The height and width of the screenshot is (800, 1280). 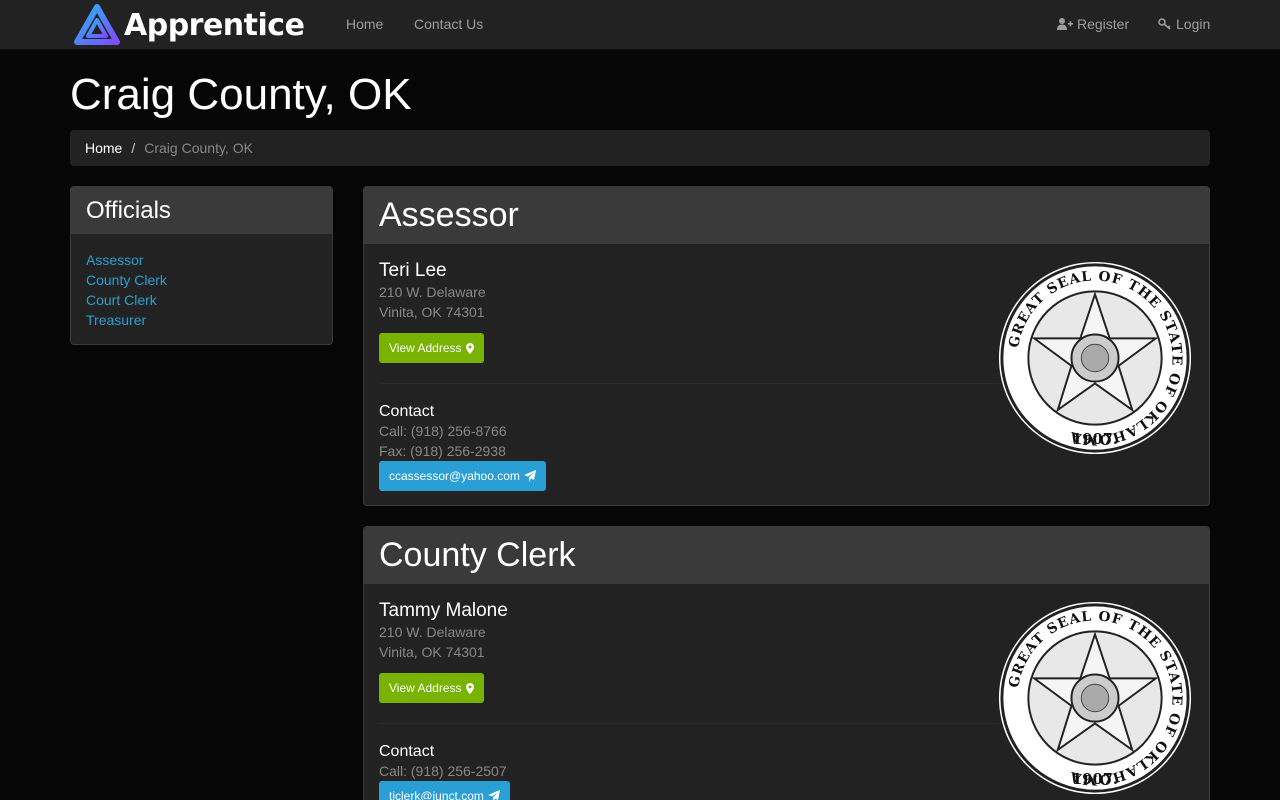 I want to click on sidebar-item-county-clerk: County Clerk, so click(x=201, y=280).